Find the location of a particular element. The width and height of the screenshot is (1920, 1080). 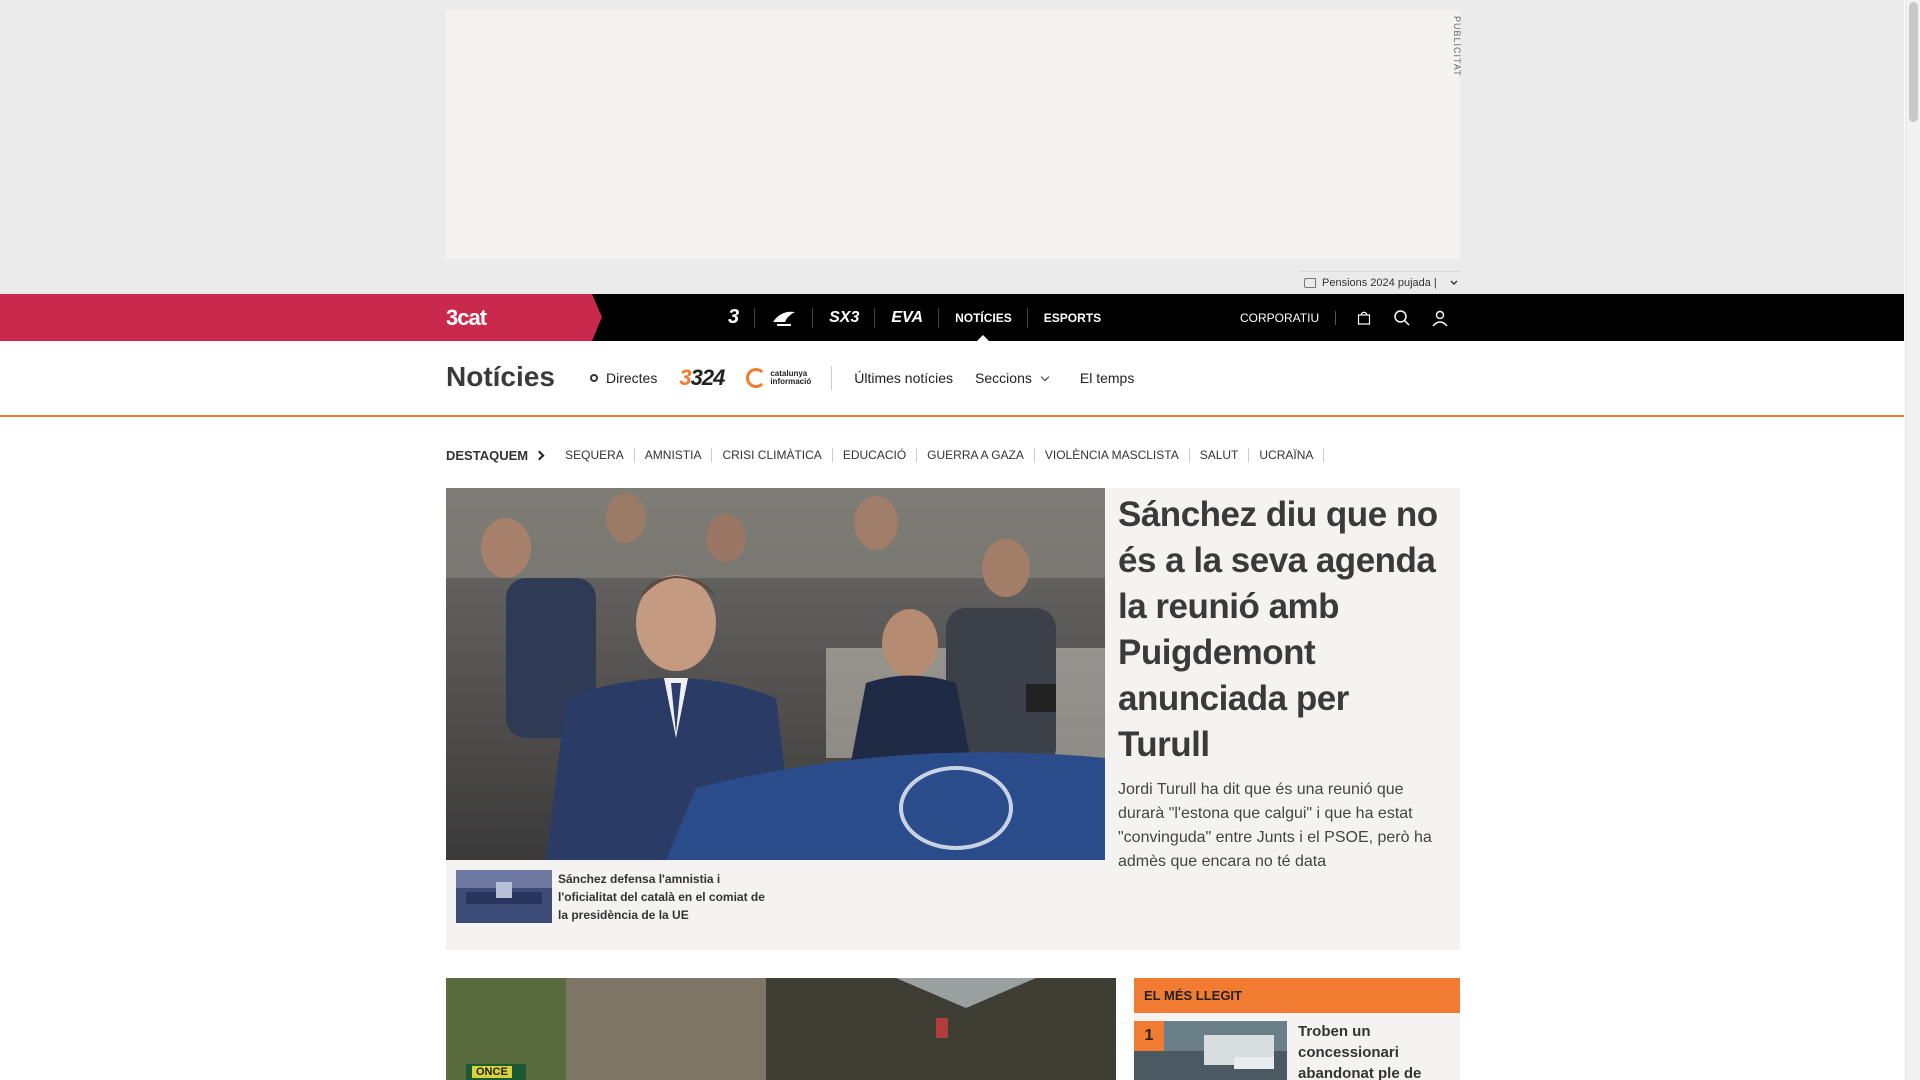

street-photo is located at coordinates (781, 1029).